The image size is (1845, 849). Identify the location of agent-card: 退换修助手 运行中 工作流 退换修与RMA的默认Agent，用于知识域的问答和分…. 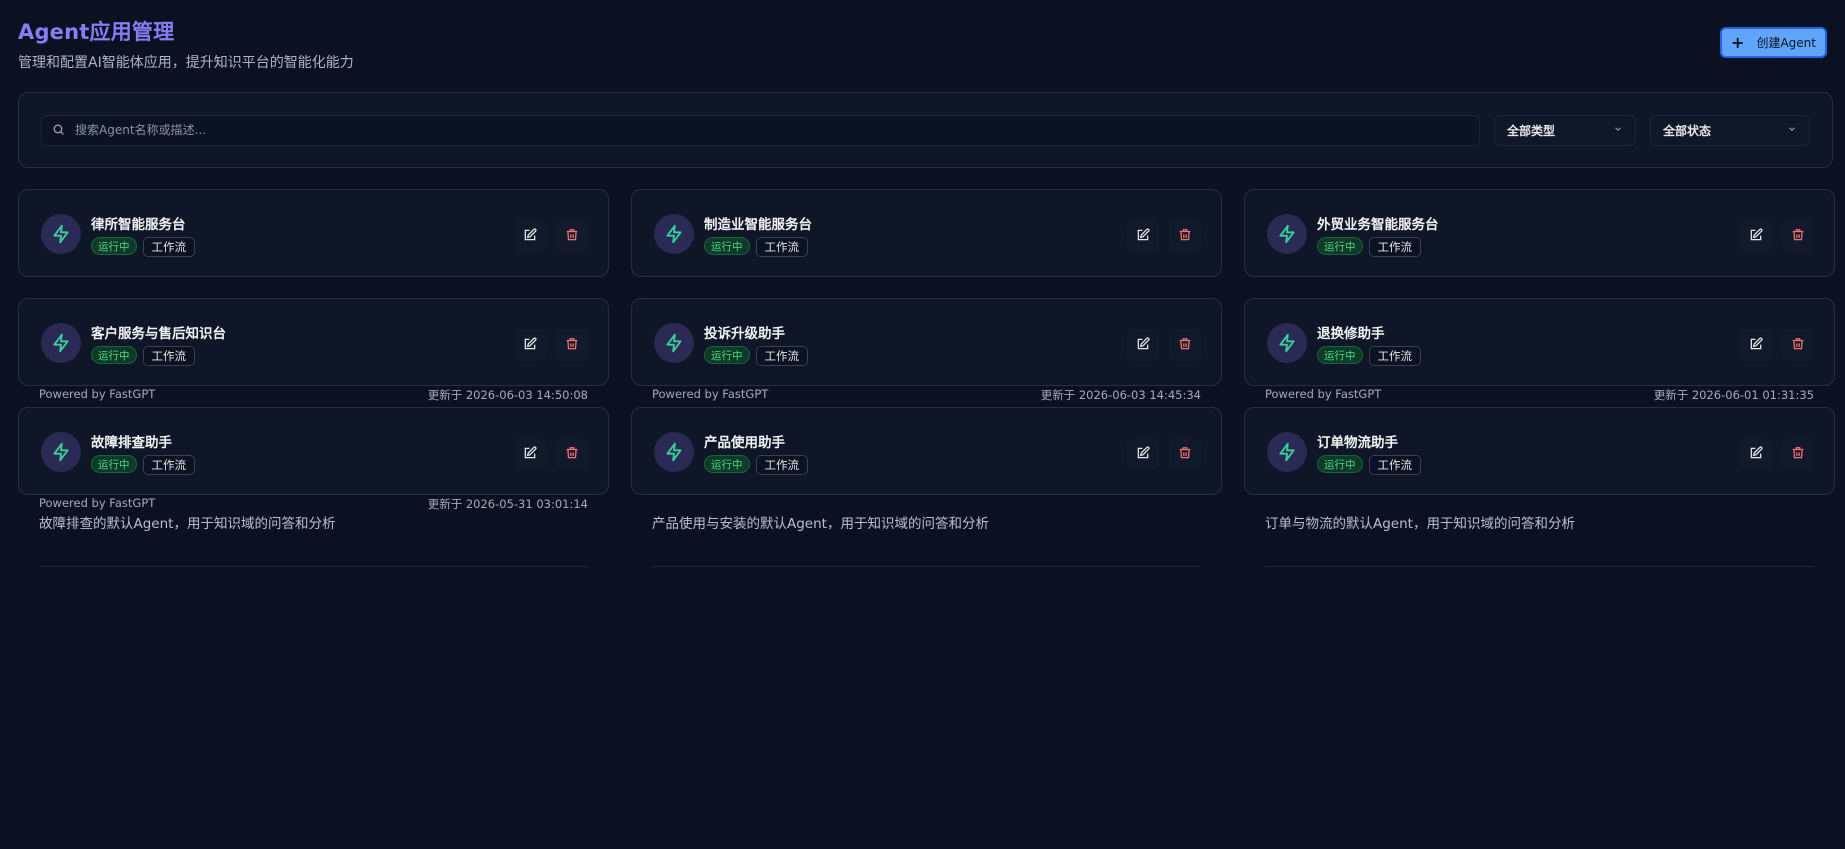
(1539, 394).